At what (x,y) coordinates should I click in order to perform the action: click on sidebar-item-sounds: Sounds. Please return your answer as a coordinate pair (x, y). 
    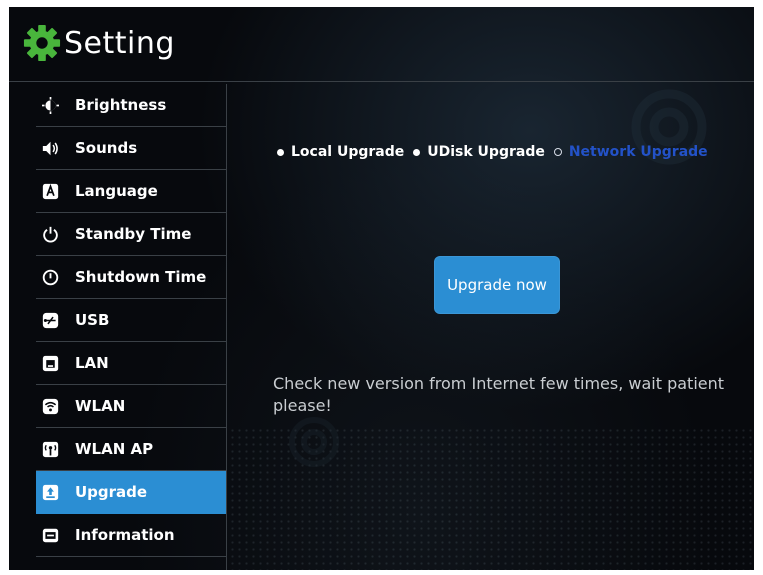
    Looking at the image, I should click on (131, 148).